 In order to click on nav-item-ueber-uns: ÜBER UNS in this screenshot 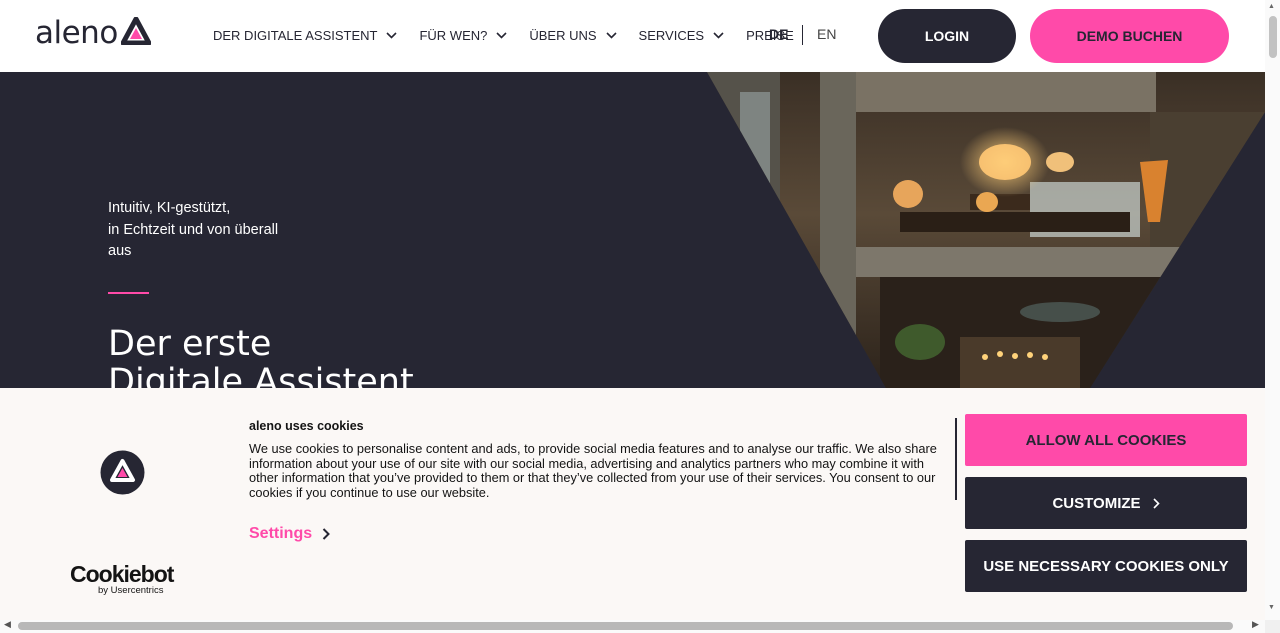, I will do `click(573, 35)`.